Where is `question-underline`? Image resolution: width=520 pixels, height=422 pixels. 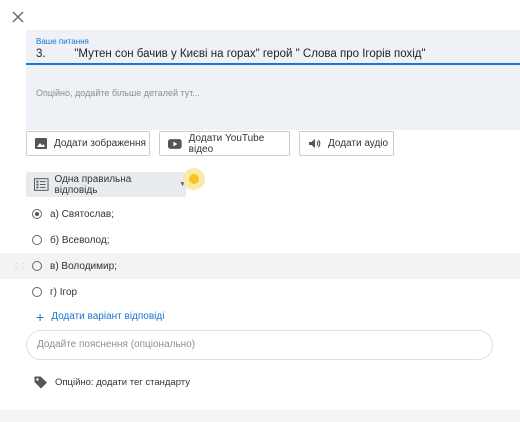
question-underline is located at coordinates (273, 64).